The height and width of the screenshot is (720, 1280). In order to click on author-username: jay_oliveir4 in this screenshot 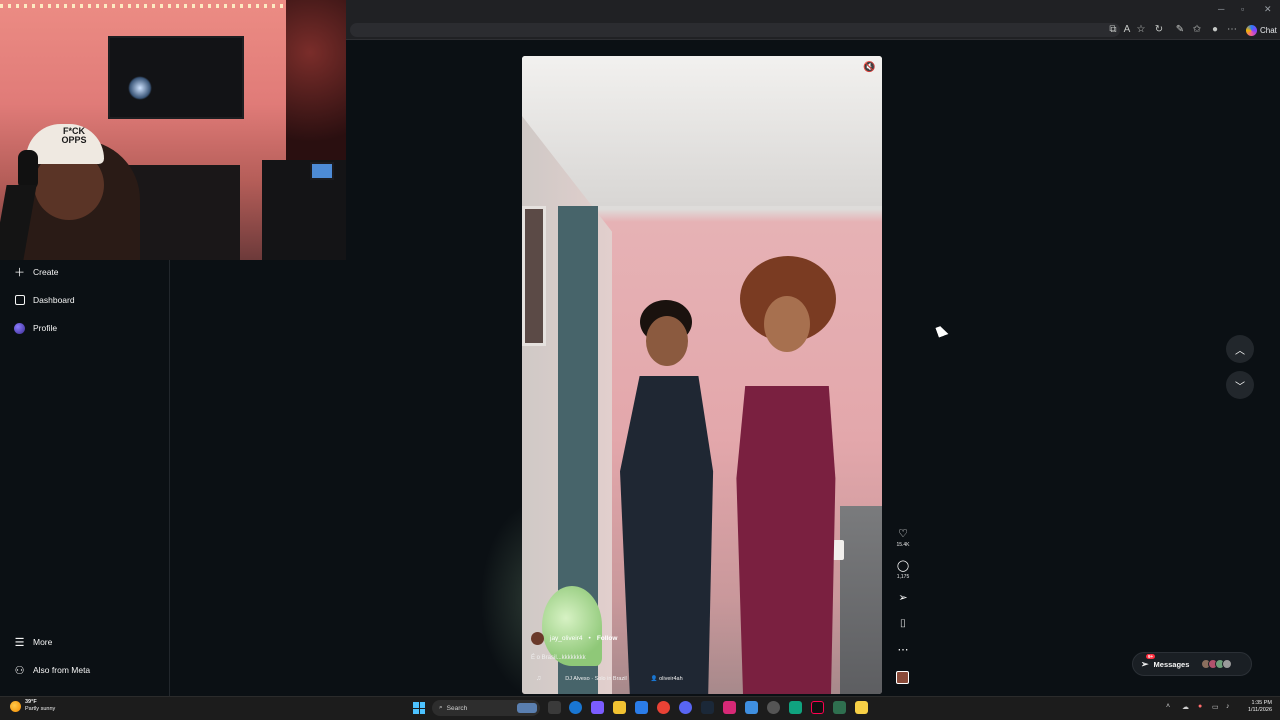, I will do `click(566, 638)`.